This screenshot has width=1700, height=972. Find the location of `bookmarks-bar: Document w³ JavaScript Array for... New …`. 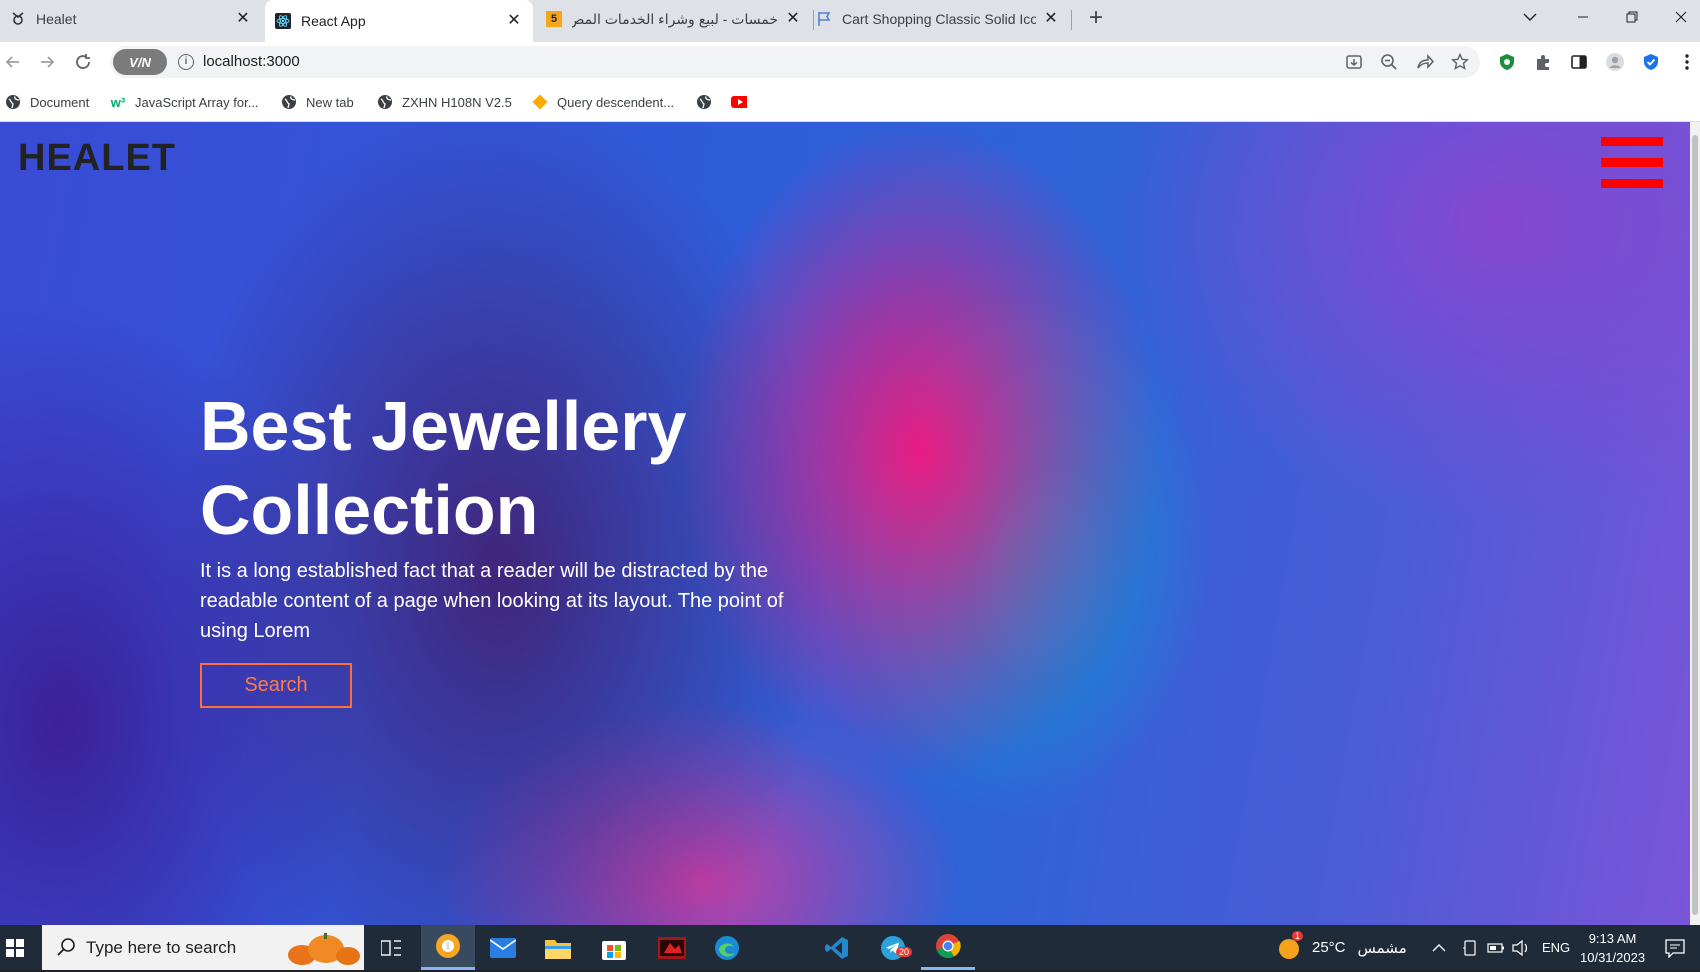

bookmarks-bar: Document w³ JavaScript Array for... New … is located at coordinates (850, 102).